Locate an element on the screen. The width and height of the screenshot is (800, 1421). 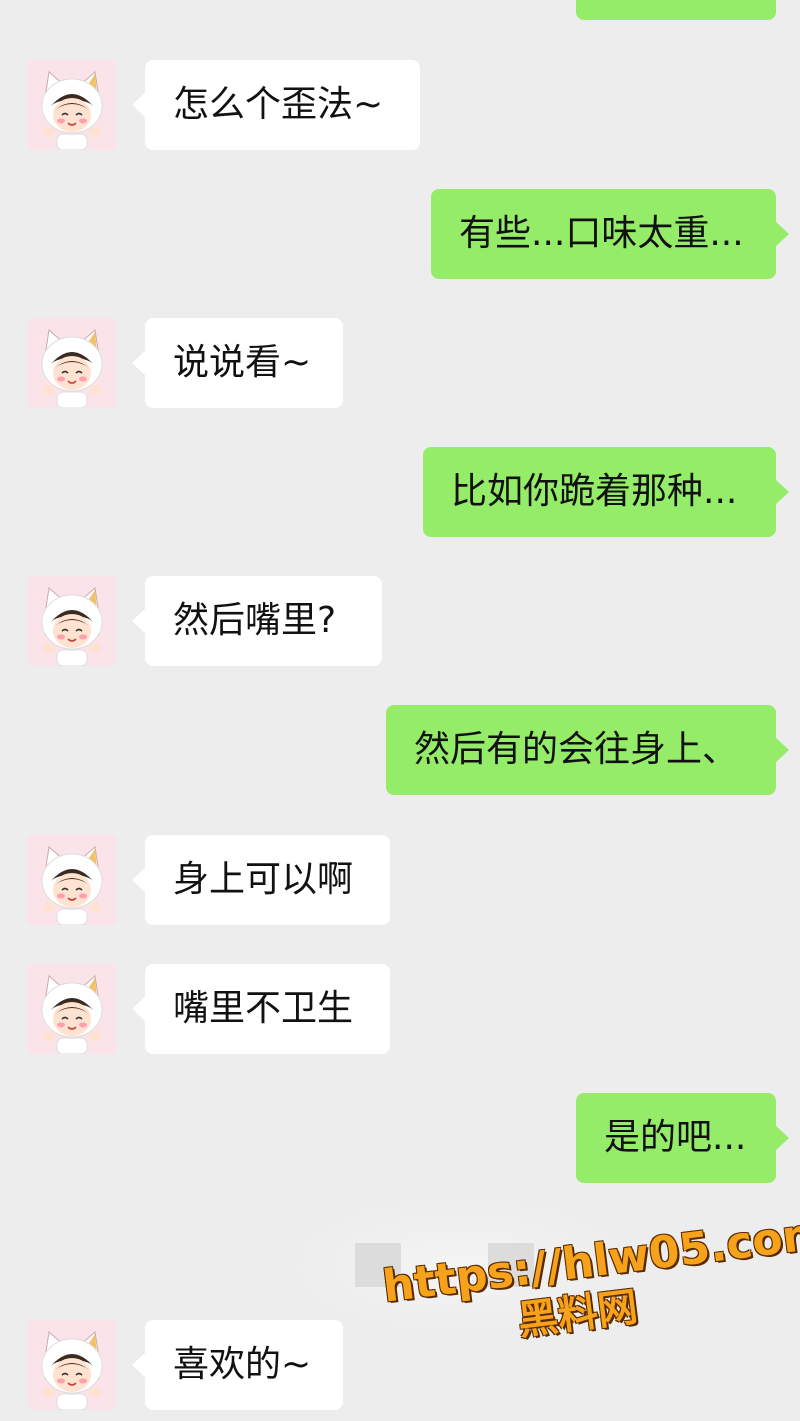
message-bubble-incoming: 然后嘴里? is located at coordinates (257, 621).